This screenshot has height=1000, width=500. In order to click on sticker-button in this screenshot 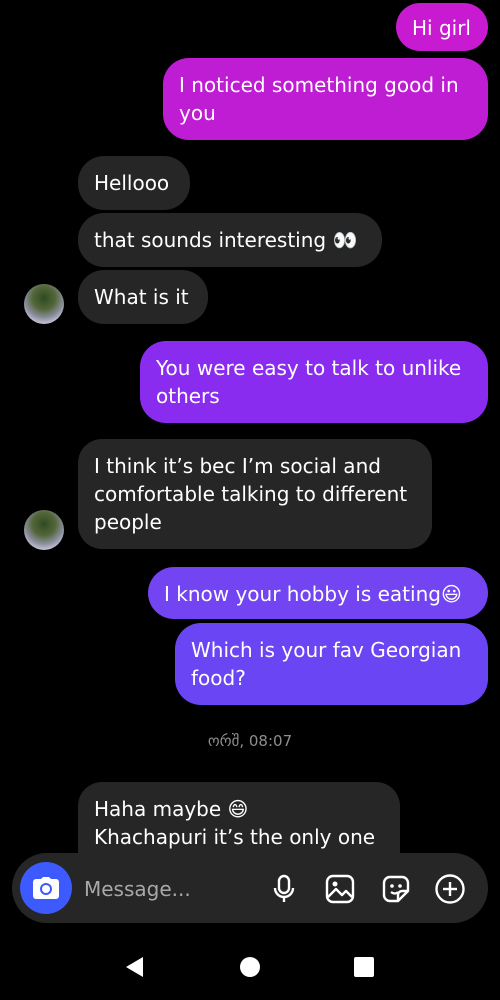, I will do `click(396, 889)`.